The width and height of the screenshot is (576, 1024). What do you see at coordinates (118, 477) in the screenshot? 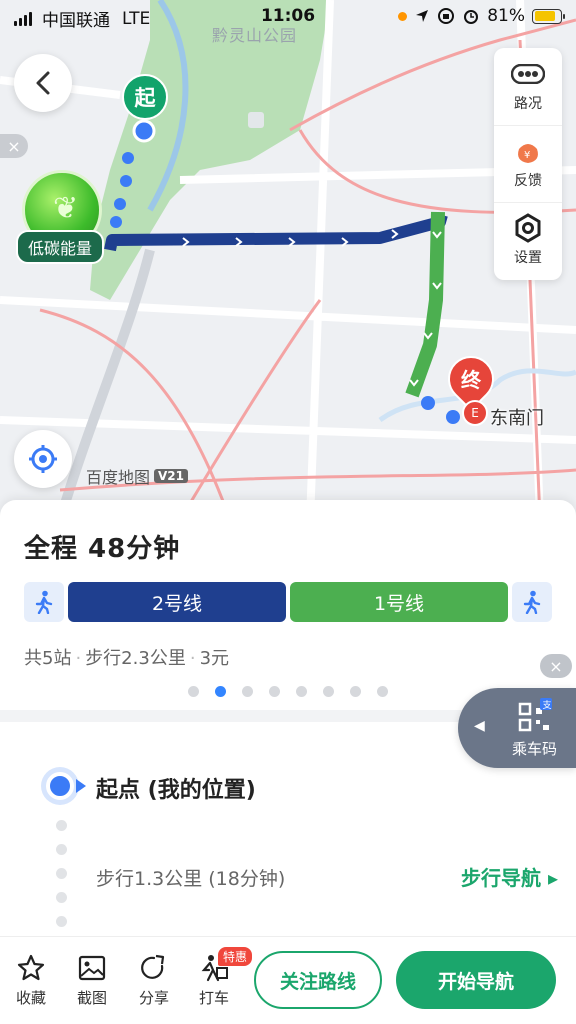
I see `brand-name: 百度地图` at bounding box center [118, 477].